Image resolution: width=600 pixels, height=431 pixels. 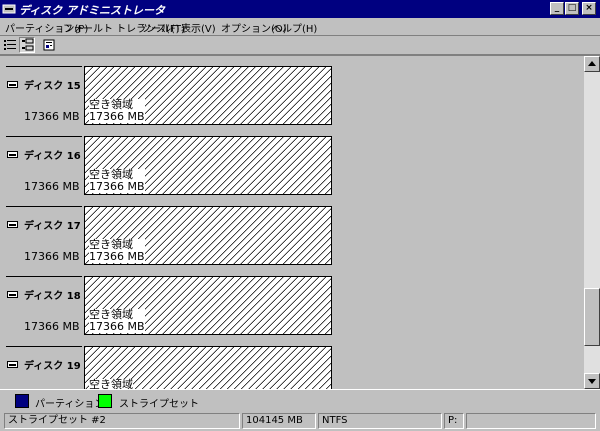 I want to click on disk-admin-app-icon, so click(x=9, y=9).